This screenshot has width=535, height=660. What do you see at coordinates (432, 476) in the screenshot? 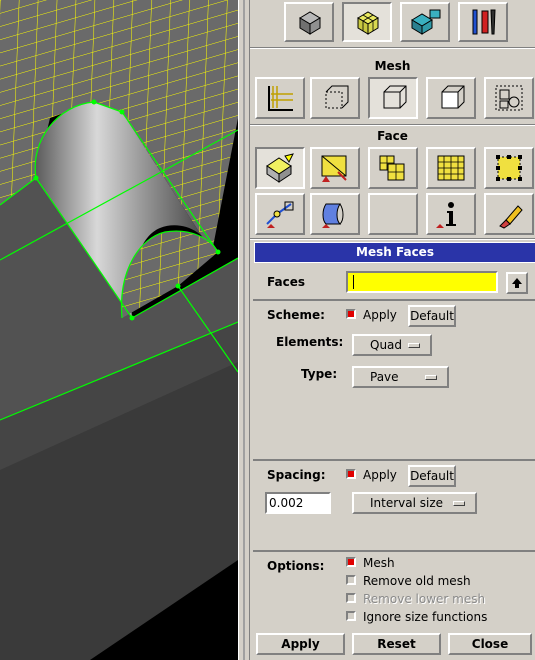
I see `spacing-default-button: Default` at bounding box center [432, 476].